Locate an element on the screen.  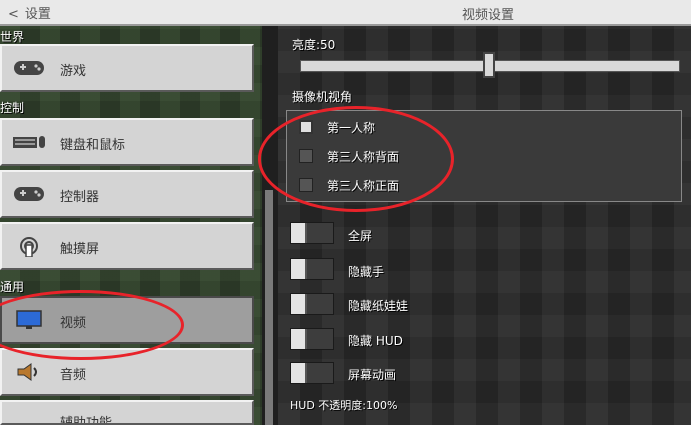
camera-option-label: 第三人称背面 is located at coordinates (363, 157).